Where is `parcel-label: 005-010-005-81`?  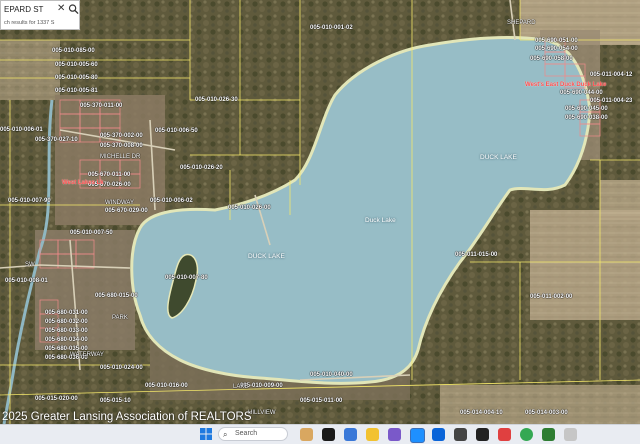 parcel-label: 005-010-005-81 is located at coordinates (76, 91).